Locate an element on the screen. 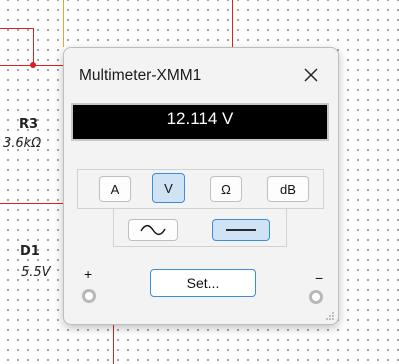 Image resolution: width=399 pixels, height=364 pixels. dc-button is located at coordinates (241, 230).